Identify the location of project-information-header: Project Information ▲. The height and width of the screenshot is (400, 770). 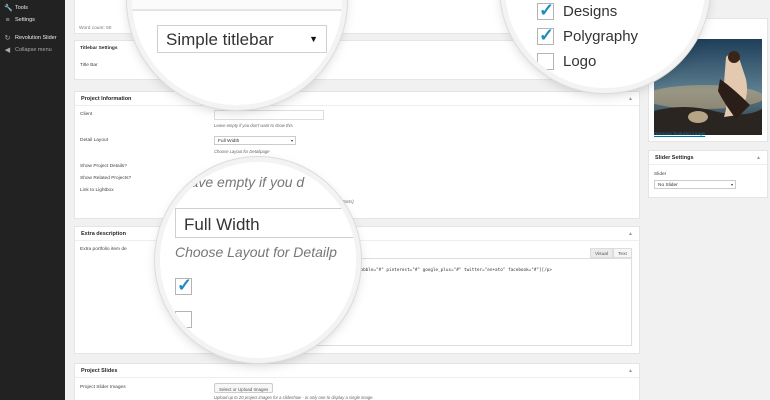
(357, 99).